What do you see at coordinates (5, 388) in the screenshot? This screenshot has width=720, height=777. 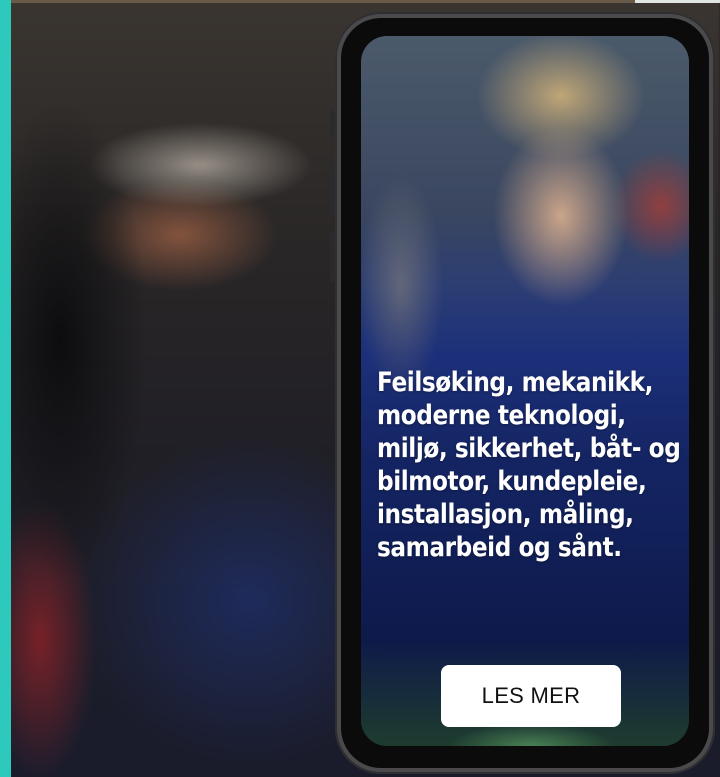 I see `accent-bar` at bounding box center [5, 388].